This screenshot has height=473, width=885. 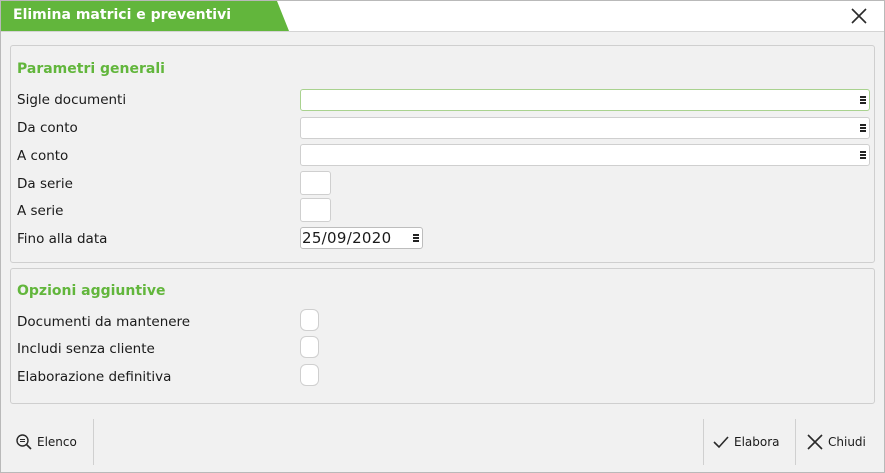 What do you see at coordinates (45, 184) in the screenshot?
I see `label-da-serie: Da serie` at bounding box center [45, 184].